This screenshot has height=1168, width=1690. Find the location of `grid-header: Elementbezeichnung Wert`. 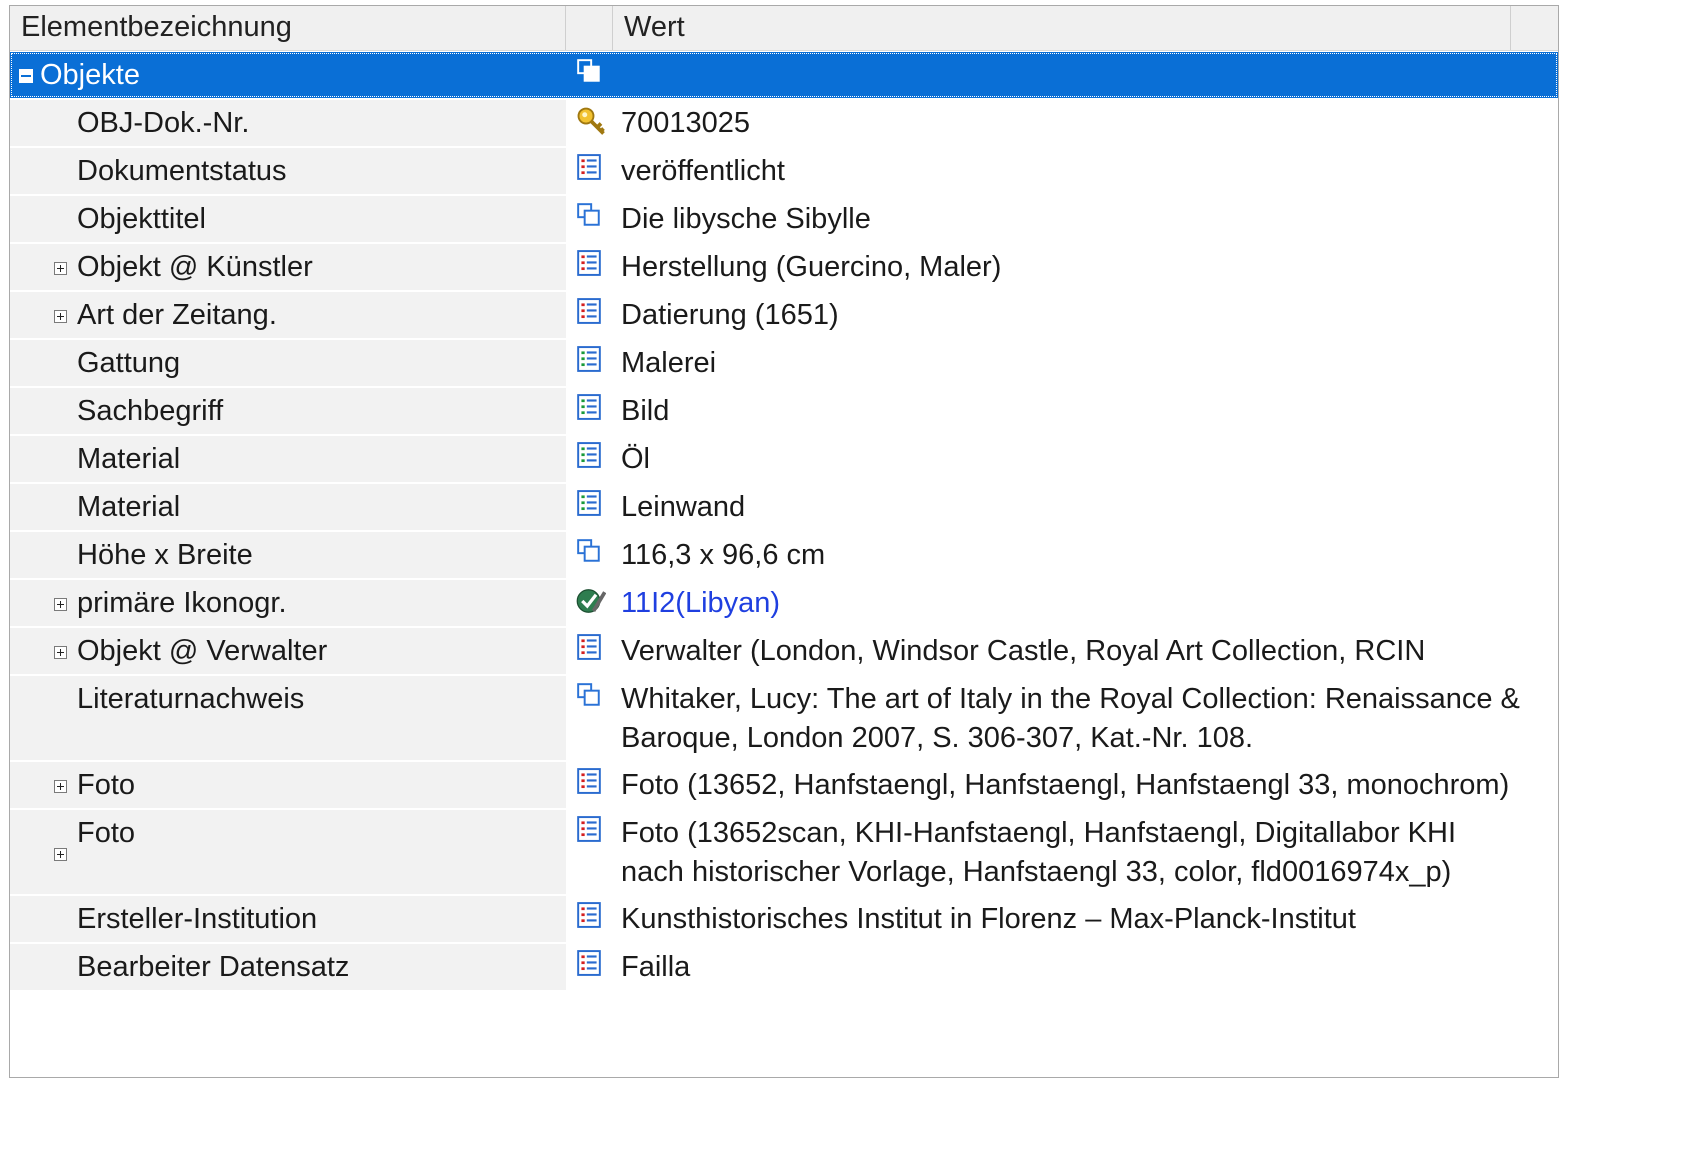

grid-header: Elementbezeichnung Wert is located at coordinates (784, 28).